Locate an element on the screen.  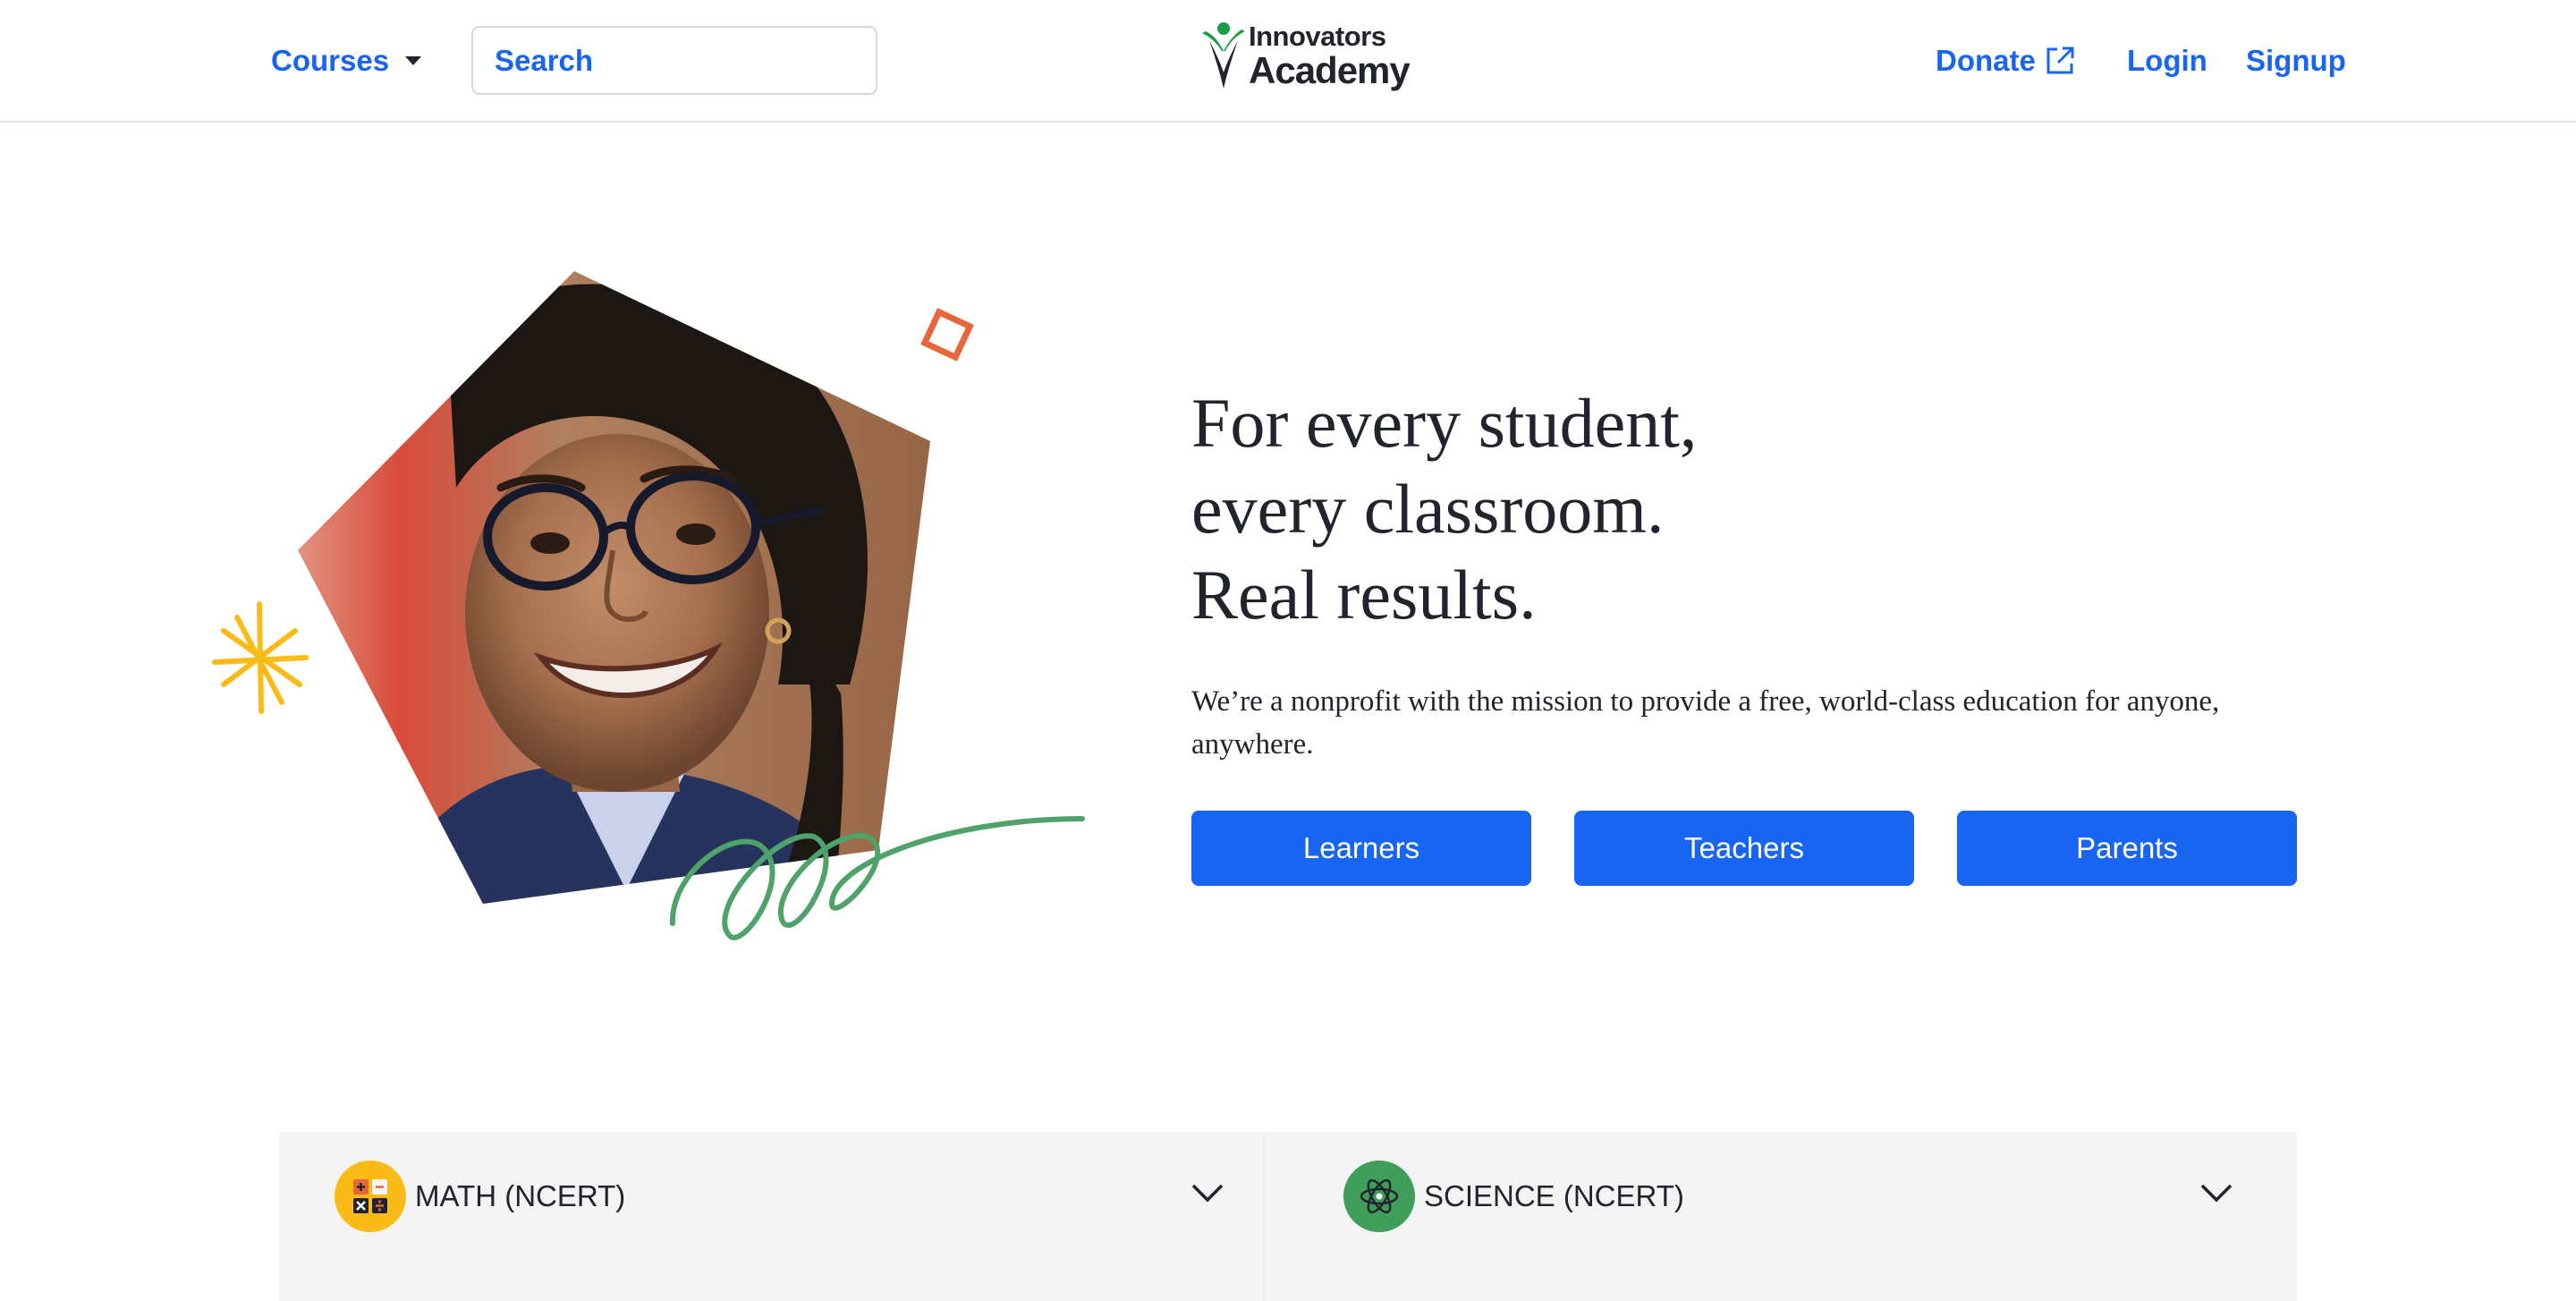
caret-down-icon is located at coordinates (413, 60).